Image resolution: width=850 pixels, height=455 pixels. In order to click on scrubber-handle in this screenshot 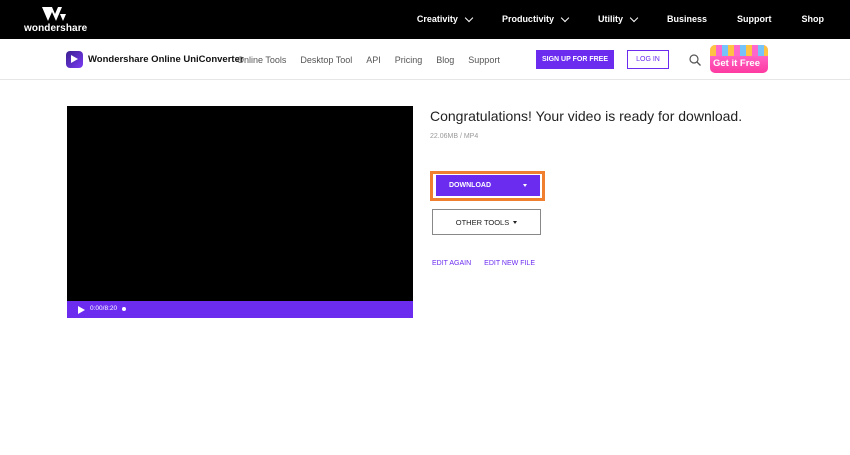, I will do `click(124, 309)`.